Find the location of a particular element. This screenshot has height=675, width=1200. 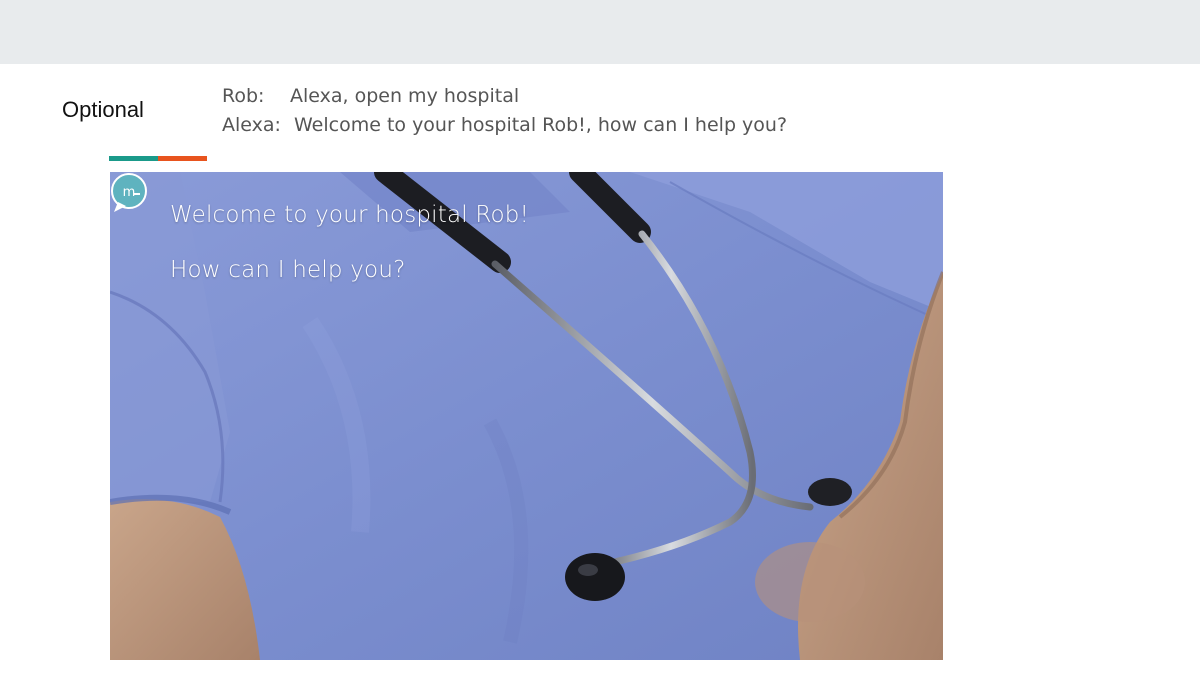

speaker-name: Alexa: is located at coordinates (251, 125).